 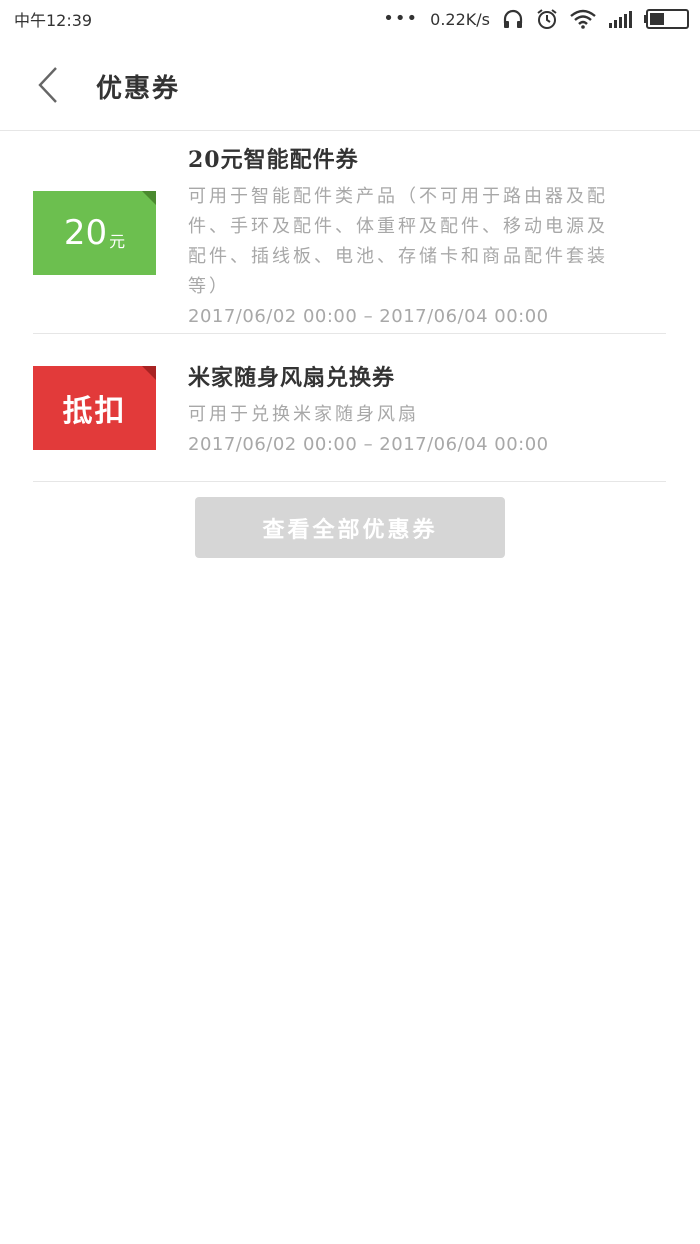 I want to click on badge-unit: 元, so click(x=117, y=241).